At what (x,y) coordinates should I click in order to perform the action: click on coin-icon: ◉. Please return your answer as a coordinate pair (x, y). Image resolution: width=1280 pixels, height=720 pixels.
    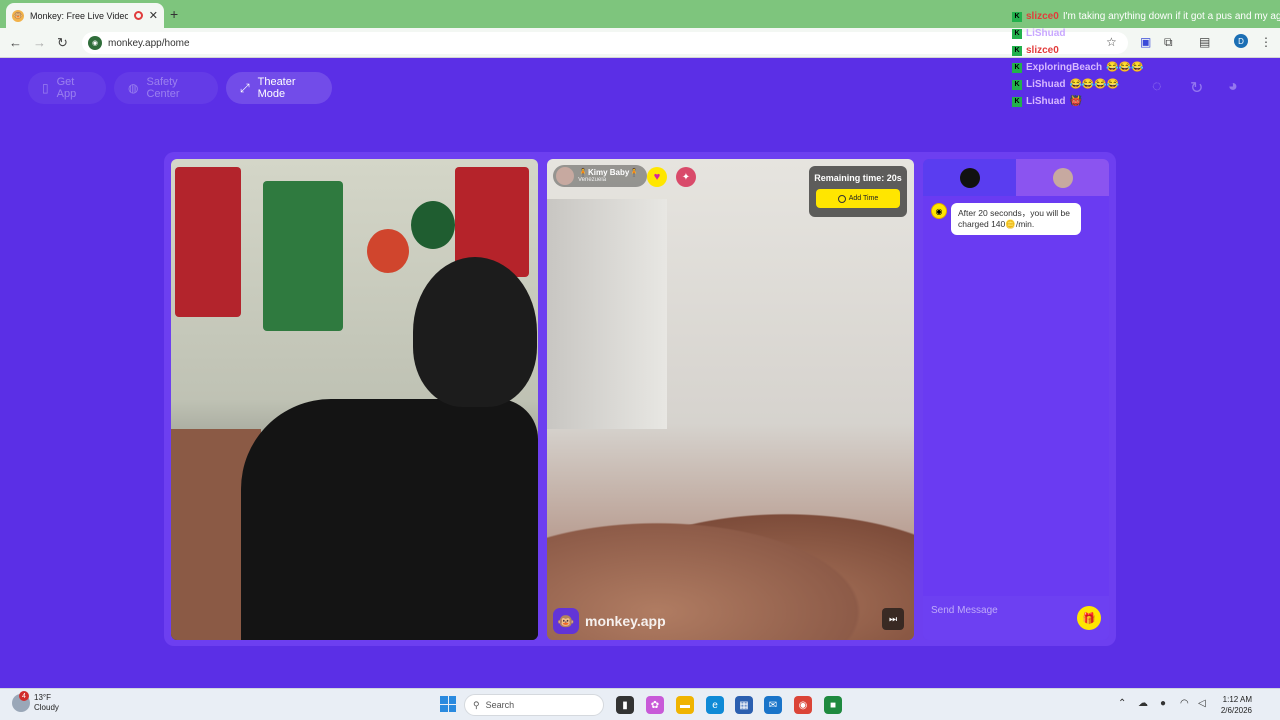
    Looking at the image, I should click on (939, 211).